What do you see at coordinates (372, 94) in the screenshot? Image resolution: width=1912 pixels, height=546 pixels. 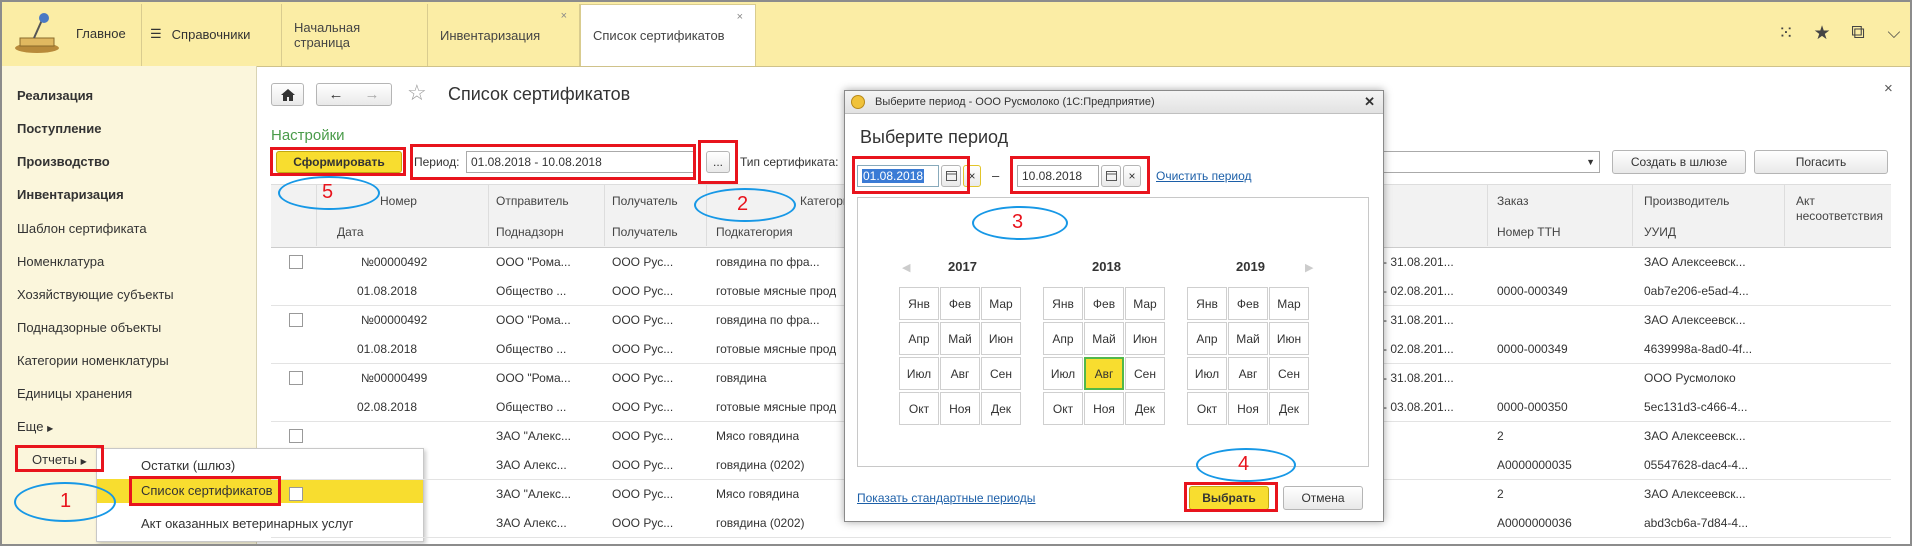 I see `arrow-right-icon: →` at bounding box center [372, 94].